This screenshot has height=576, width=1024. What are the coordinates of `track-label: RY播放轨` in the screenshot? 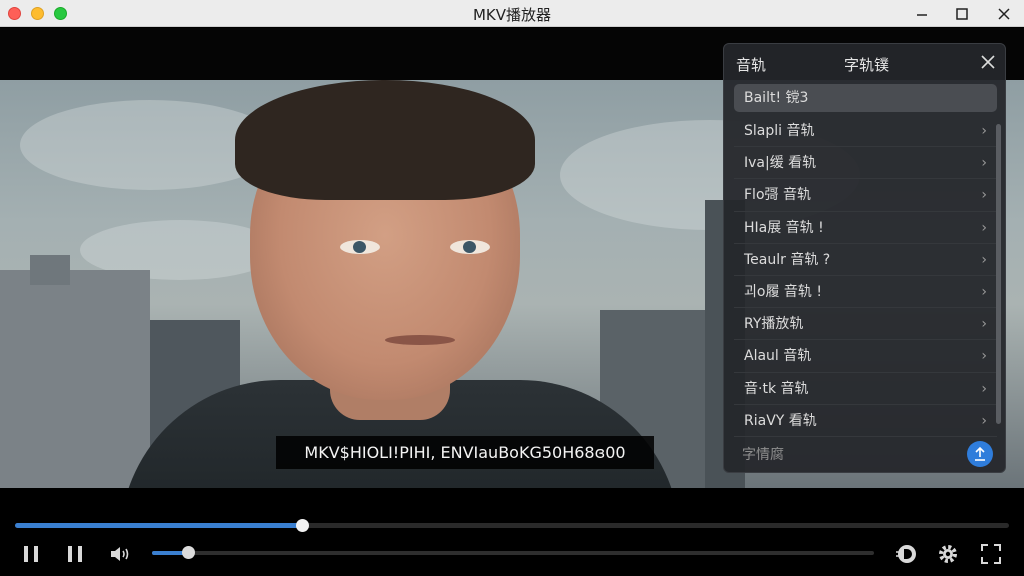 It's located at (774, 324).